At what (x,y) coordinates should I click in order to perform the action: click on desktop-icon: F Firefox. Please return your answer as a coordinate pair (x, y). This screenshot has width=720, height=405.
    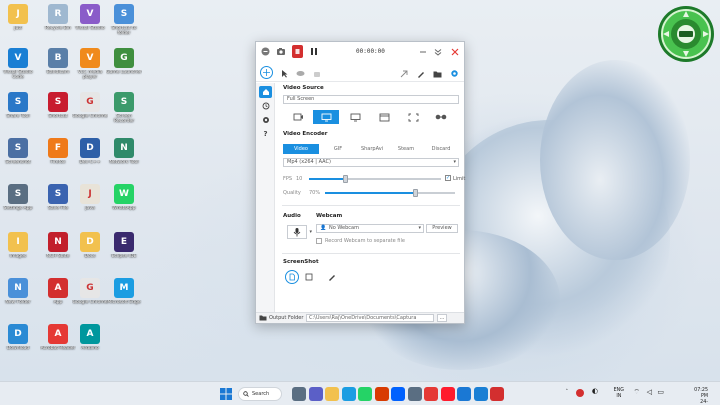
    Looking at the image, I should click on (58, 159).